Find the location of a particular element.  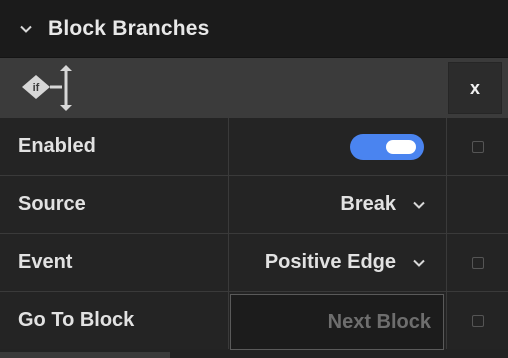

if-branch-icon: if is located at coordinates (50, 88).